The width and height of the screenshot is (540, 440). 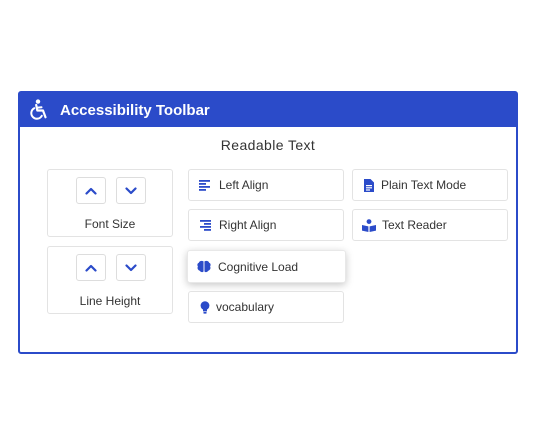 I want to click on right-align-button: Right Align, so click(x=266, y=225).